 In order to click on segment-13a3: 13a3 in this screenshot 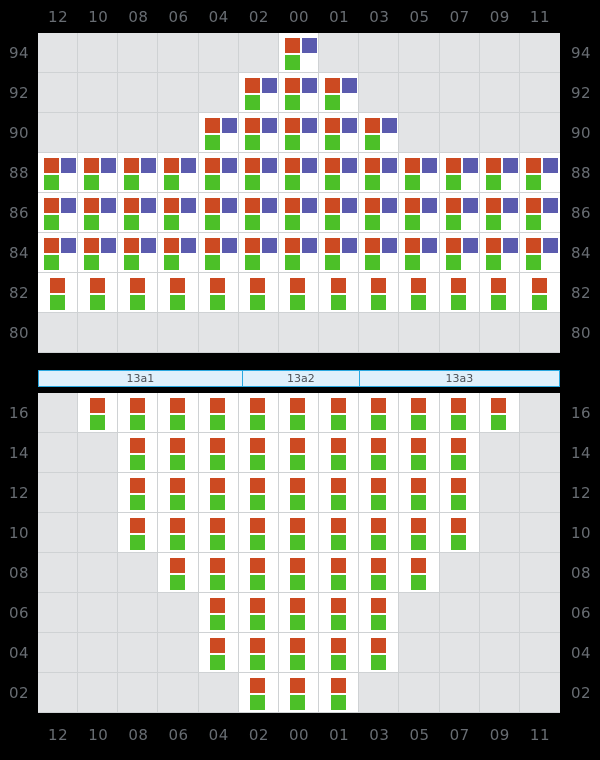, I will do `click(459, 378)`.